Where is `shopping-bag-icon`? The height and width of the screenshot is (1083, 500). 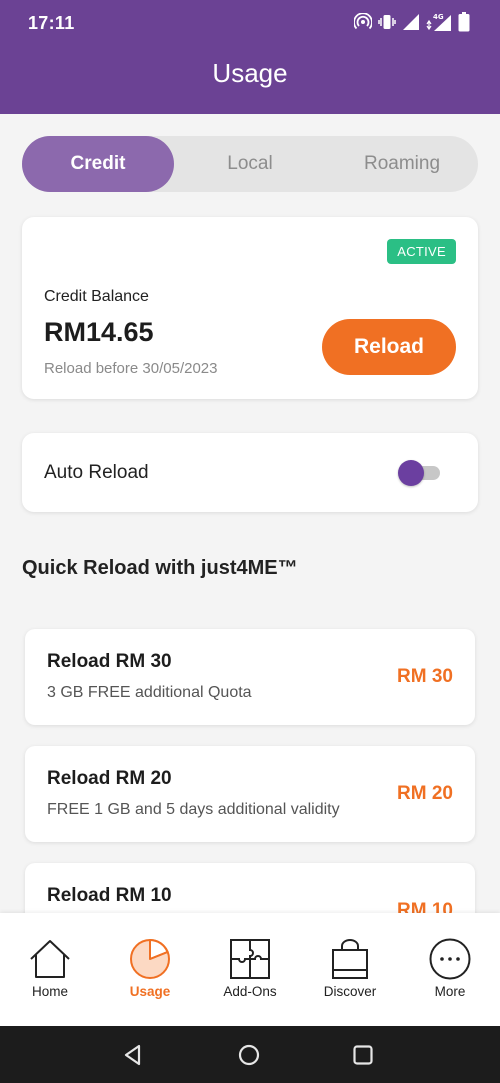
shopping-bag-icon is located at coordinates (350, 959).